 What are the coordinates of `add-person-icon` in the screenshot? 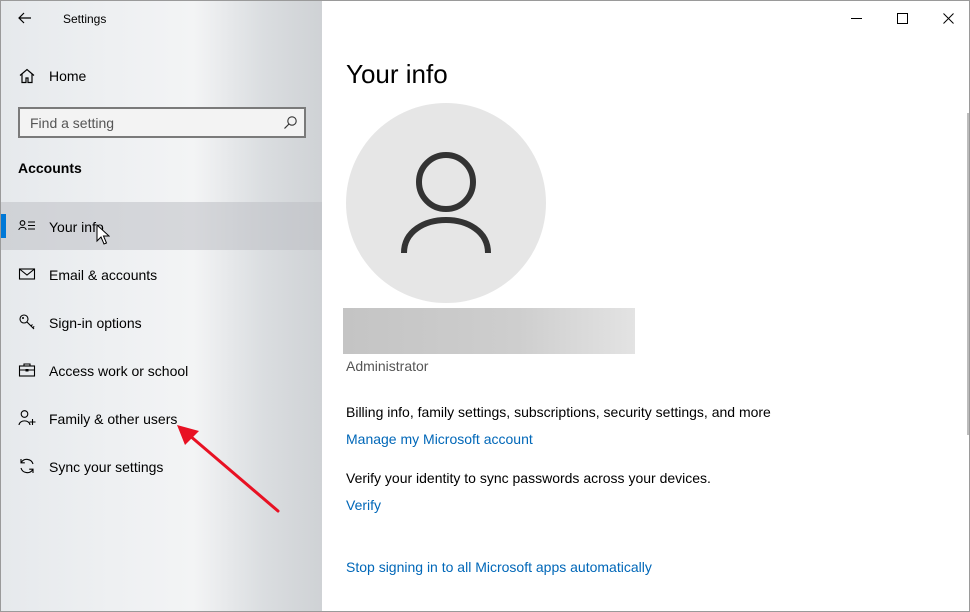 It's located at (27, 418).